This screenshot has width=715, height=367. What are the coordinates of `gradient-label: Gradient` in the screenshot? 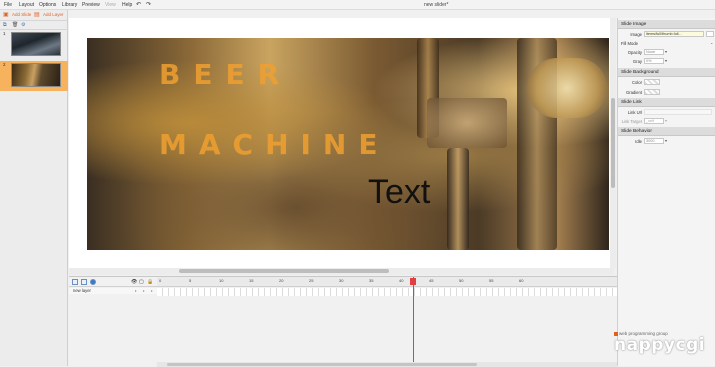 It's located at (633, 92).